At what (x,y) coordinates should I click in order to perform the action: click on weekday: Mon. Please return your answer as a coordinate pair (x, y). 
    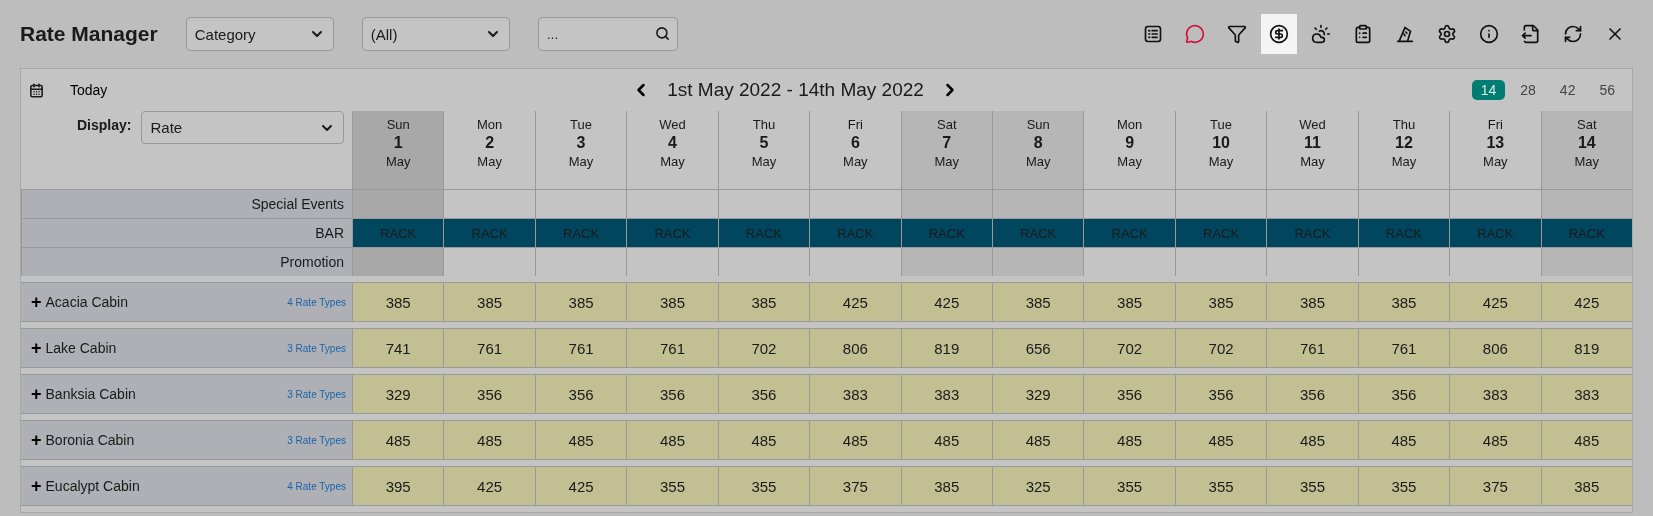
    Looking at the image, I should click on (1130, 124).